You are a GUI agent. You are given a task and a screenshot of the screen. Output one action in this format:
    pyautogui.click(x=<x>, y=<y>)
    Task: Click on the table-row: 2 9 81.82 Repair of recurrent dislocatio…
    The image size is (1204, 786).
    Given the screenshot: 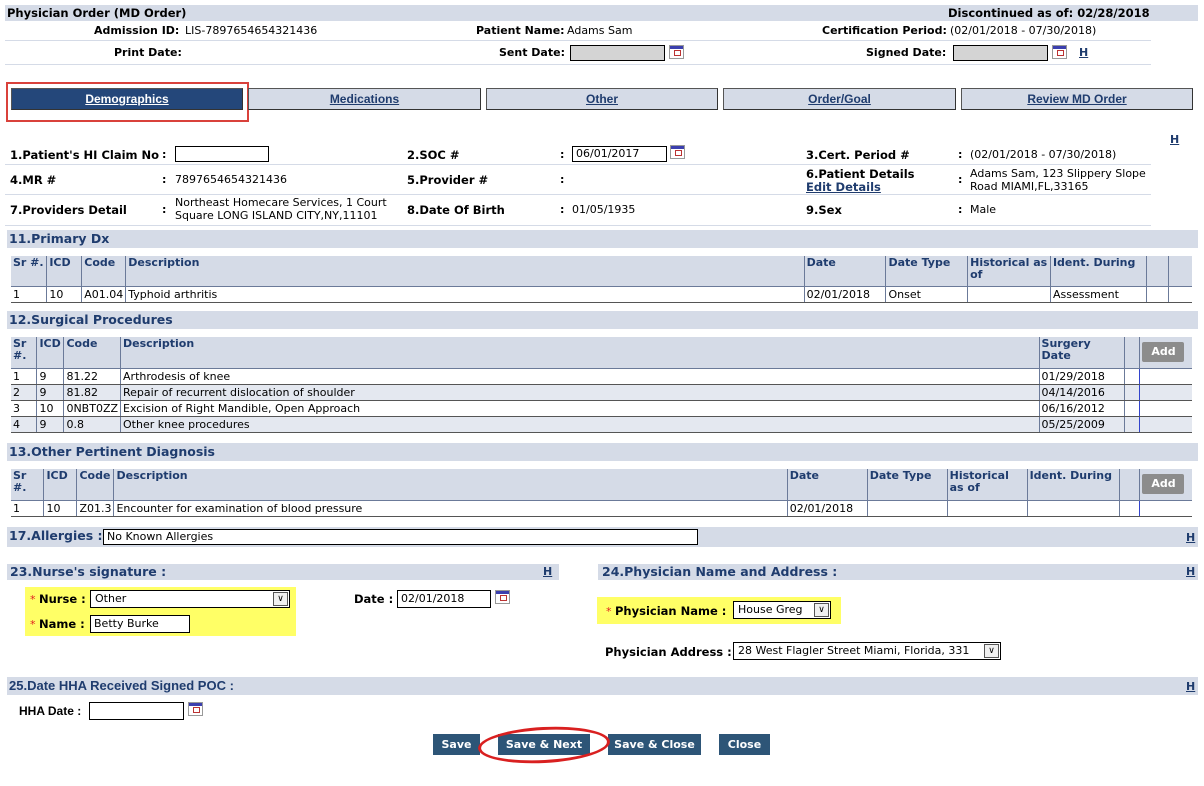 What is the action you would take?
    pyautogui.click(x=601, y=392)
    